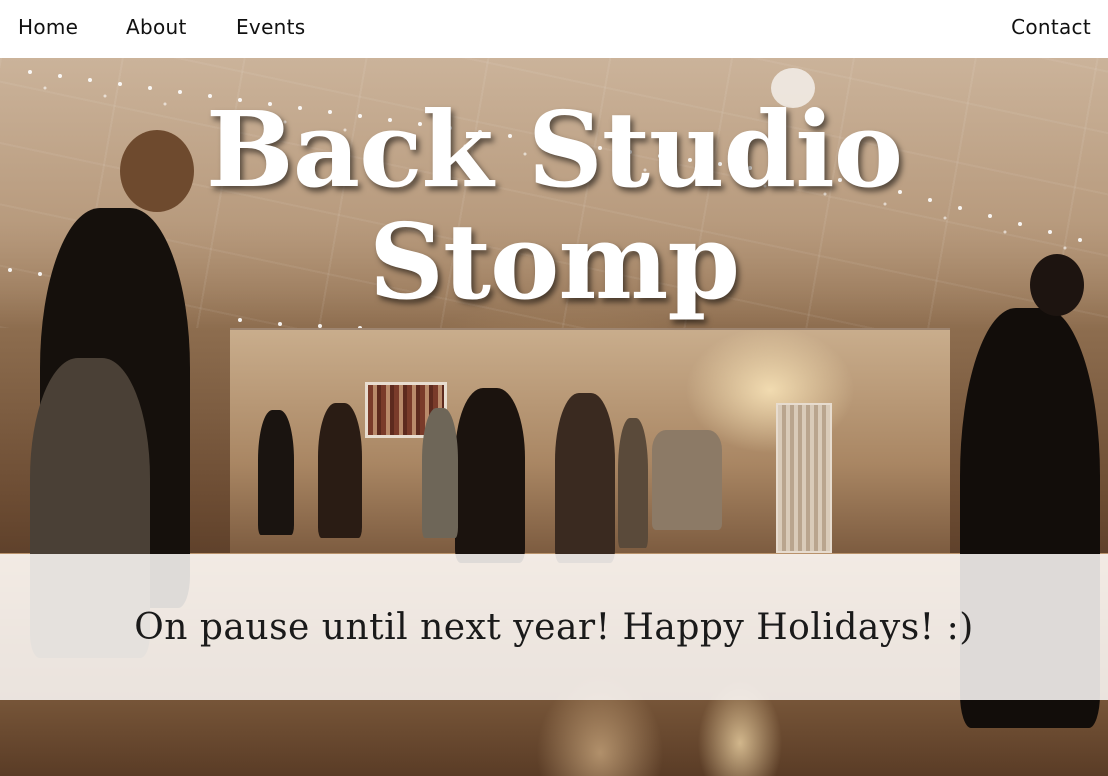 Image resolution: width=1108 pixels, height=776 pixels. I want to click on nav-link-events: Events, so click(271, 27).